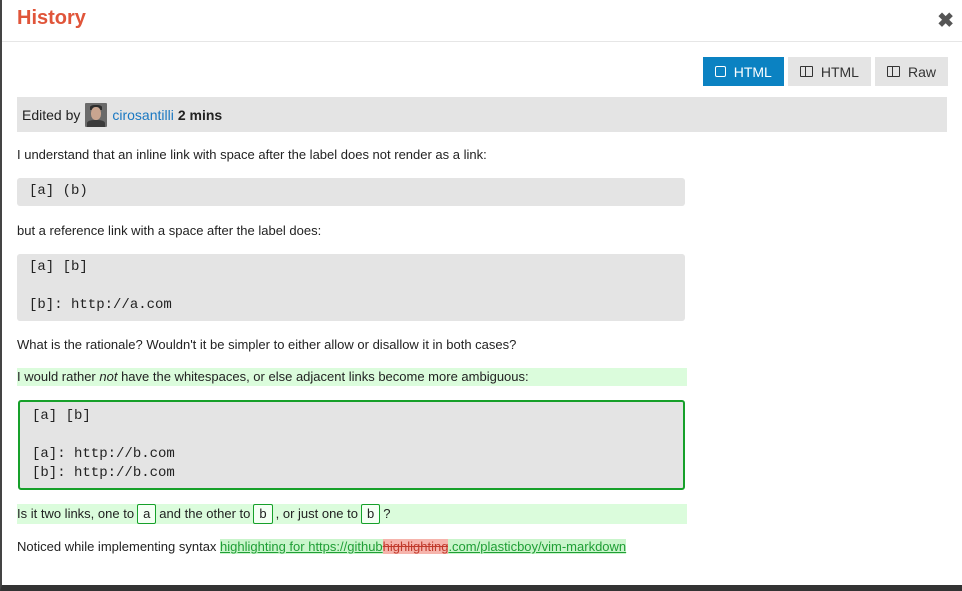 The height and width of the screenshot is (591, 962). Describe the element at coordinates (51, 18) in the screenshot. I see `dialog-title: History` at that location.